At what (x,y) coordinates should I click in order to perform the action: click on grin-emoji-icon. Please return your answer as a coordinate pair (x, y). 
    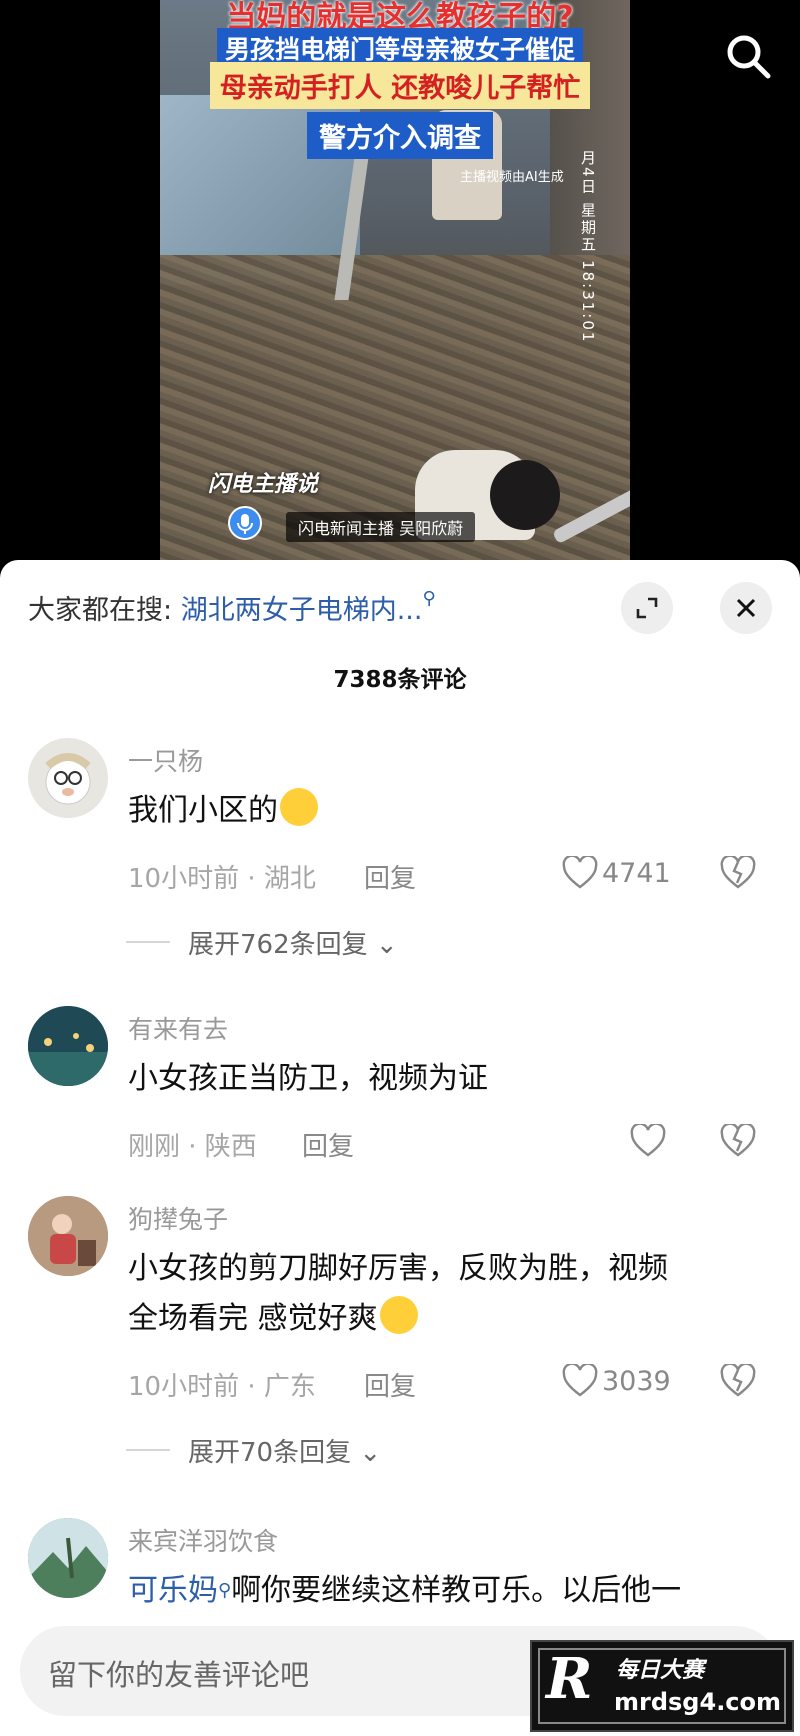
    Looking at the image, I should click on (398, 1315).